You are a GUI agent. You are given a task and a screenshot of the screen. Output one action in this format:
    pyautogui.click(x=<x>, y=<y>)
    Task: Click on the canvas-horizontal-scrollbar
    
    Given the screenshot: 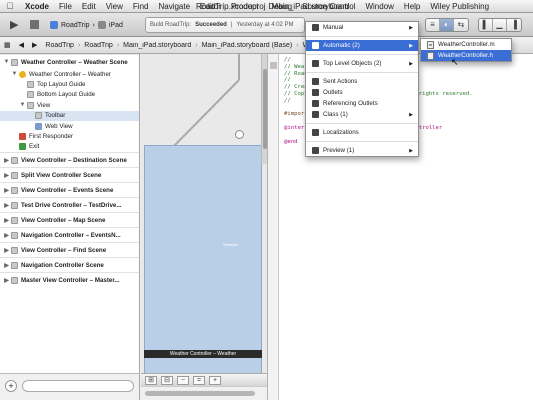 What is the action you would take?
    pyautogui.click(x=204, y=393)
    